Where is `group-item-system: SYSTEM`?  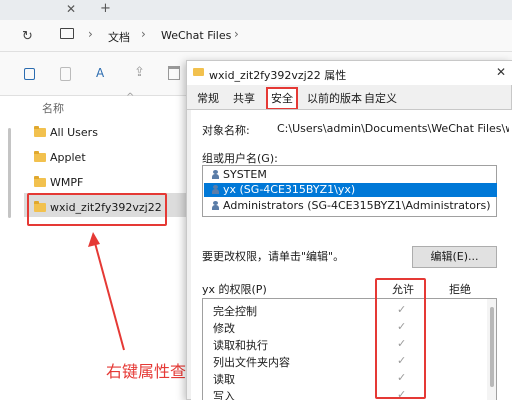
group-item-system: SYSTEM is located at coordinates (350, 175).